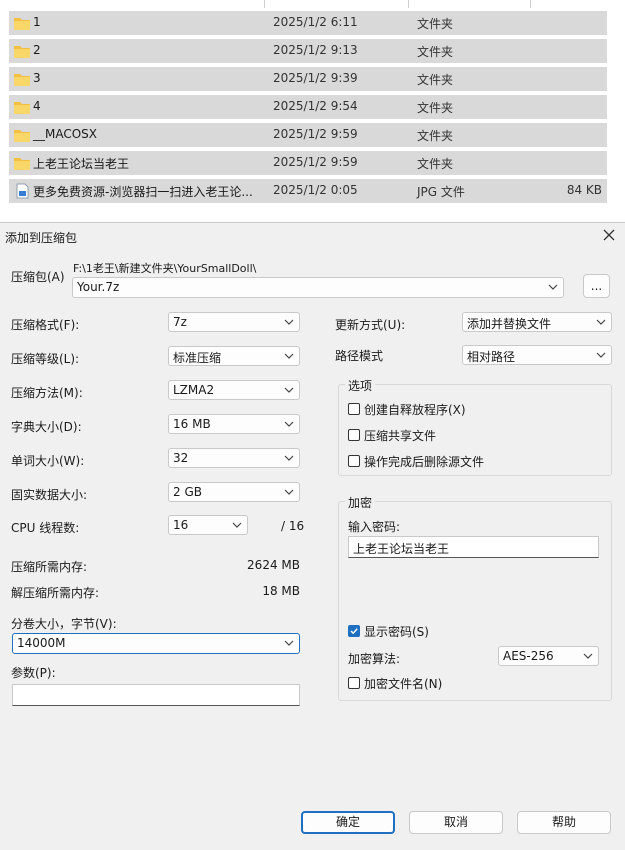 The width and height of the screenshot is (625, 850). What do you see at coordinates (234, 492) in the screenshot?
I see `solid-select: 2 GB` at bounding box center [234, 492].